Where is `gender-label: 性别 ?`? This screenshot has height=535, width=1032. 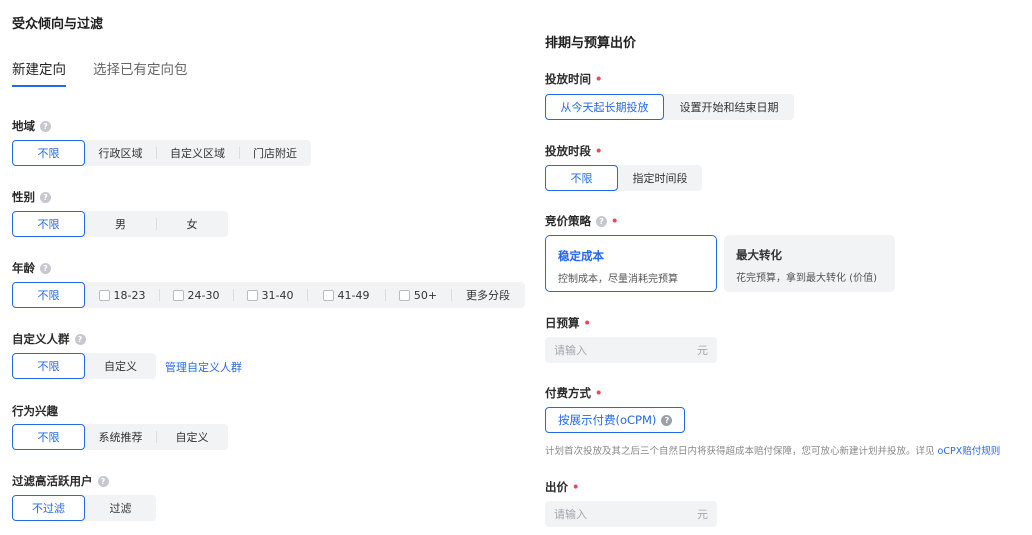
gender-label: 性别 ? is located at coordinates (31, 197).